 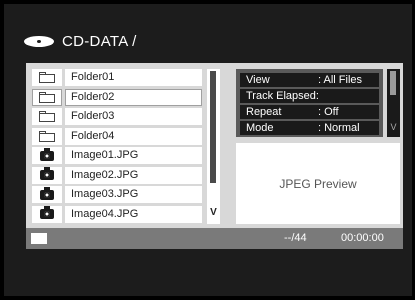 I want to click on info-value: : Off, so click(x=328, y=112).